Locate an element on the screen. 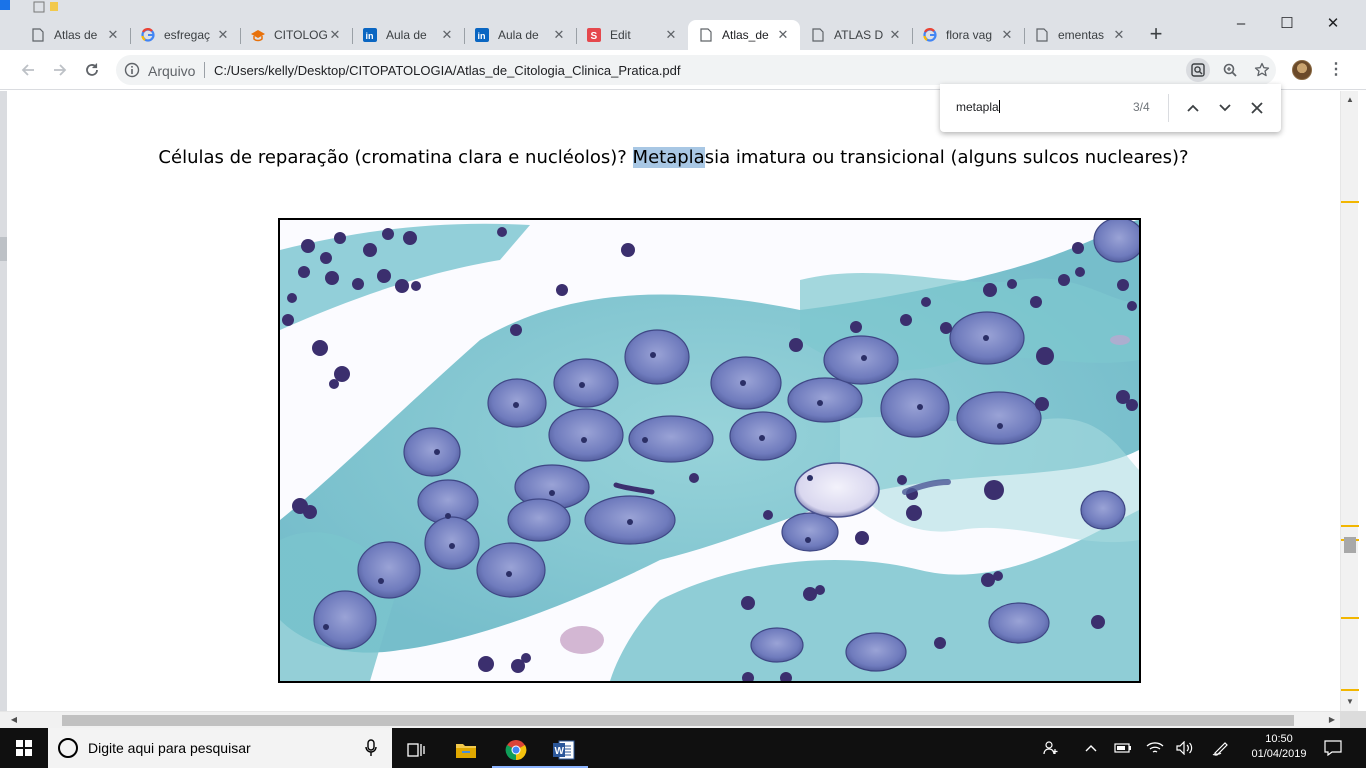 The image size is (1366, 768). tab-label: CITOLOG is located at coordinates (301, 35).